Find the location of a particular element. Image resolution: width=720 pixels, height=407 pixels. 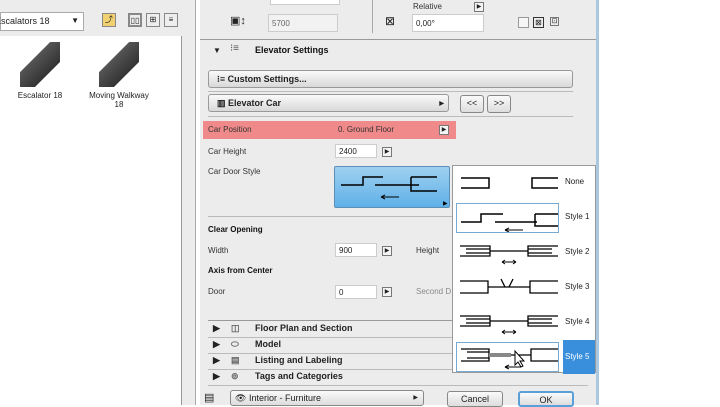

mirror-x-icon: ⊠ is located at coordinates (538, 22).